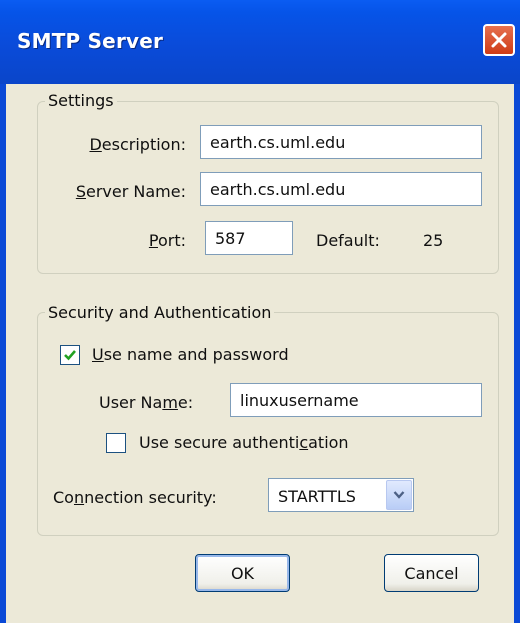 Image resolution: width=520 pixels, height=623 pixels. What do you see at coordinates (81, 100) in the screenshot?
I see `settings-legend: Settings` at bounding box center [81, 100].